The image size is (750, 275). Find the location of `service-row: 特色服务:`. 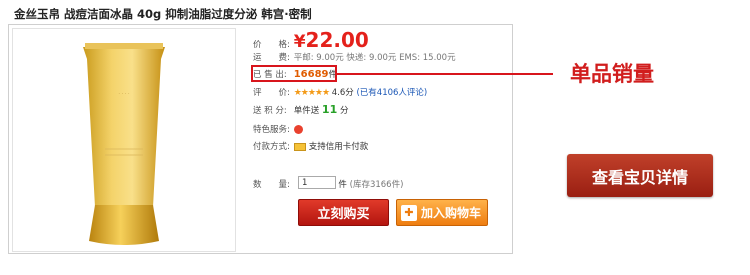

service-row: 特色服务: is located at coordinates (278, 129).